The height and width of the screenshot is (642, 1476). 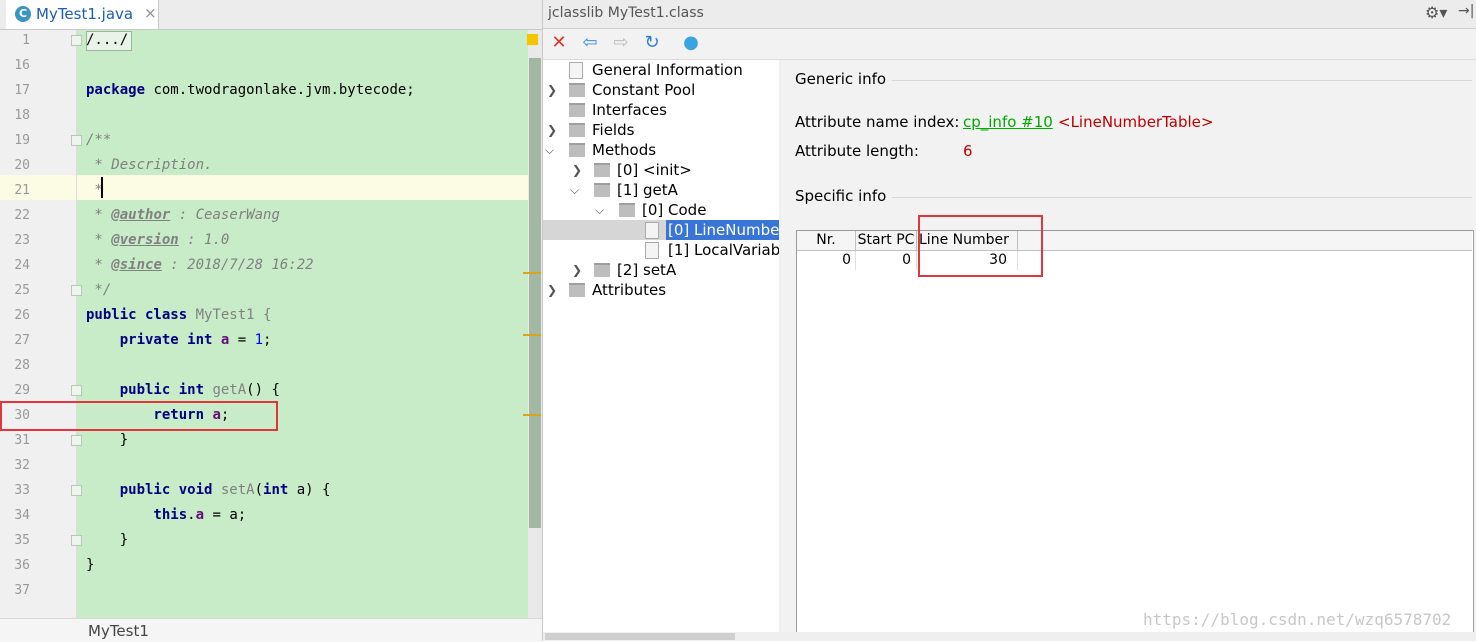 I want to click on line-number: 37, so click(x=22, y=590).